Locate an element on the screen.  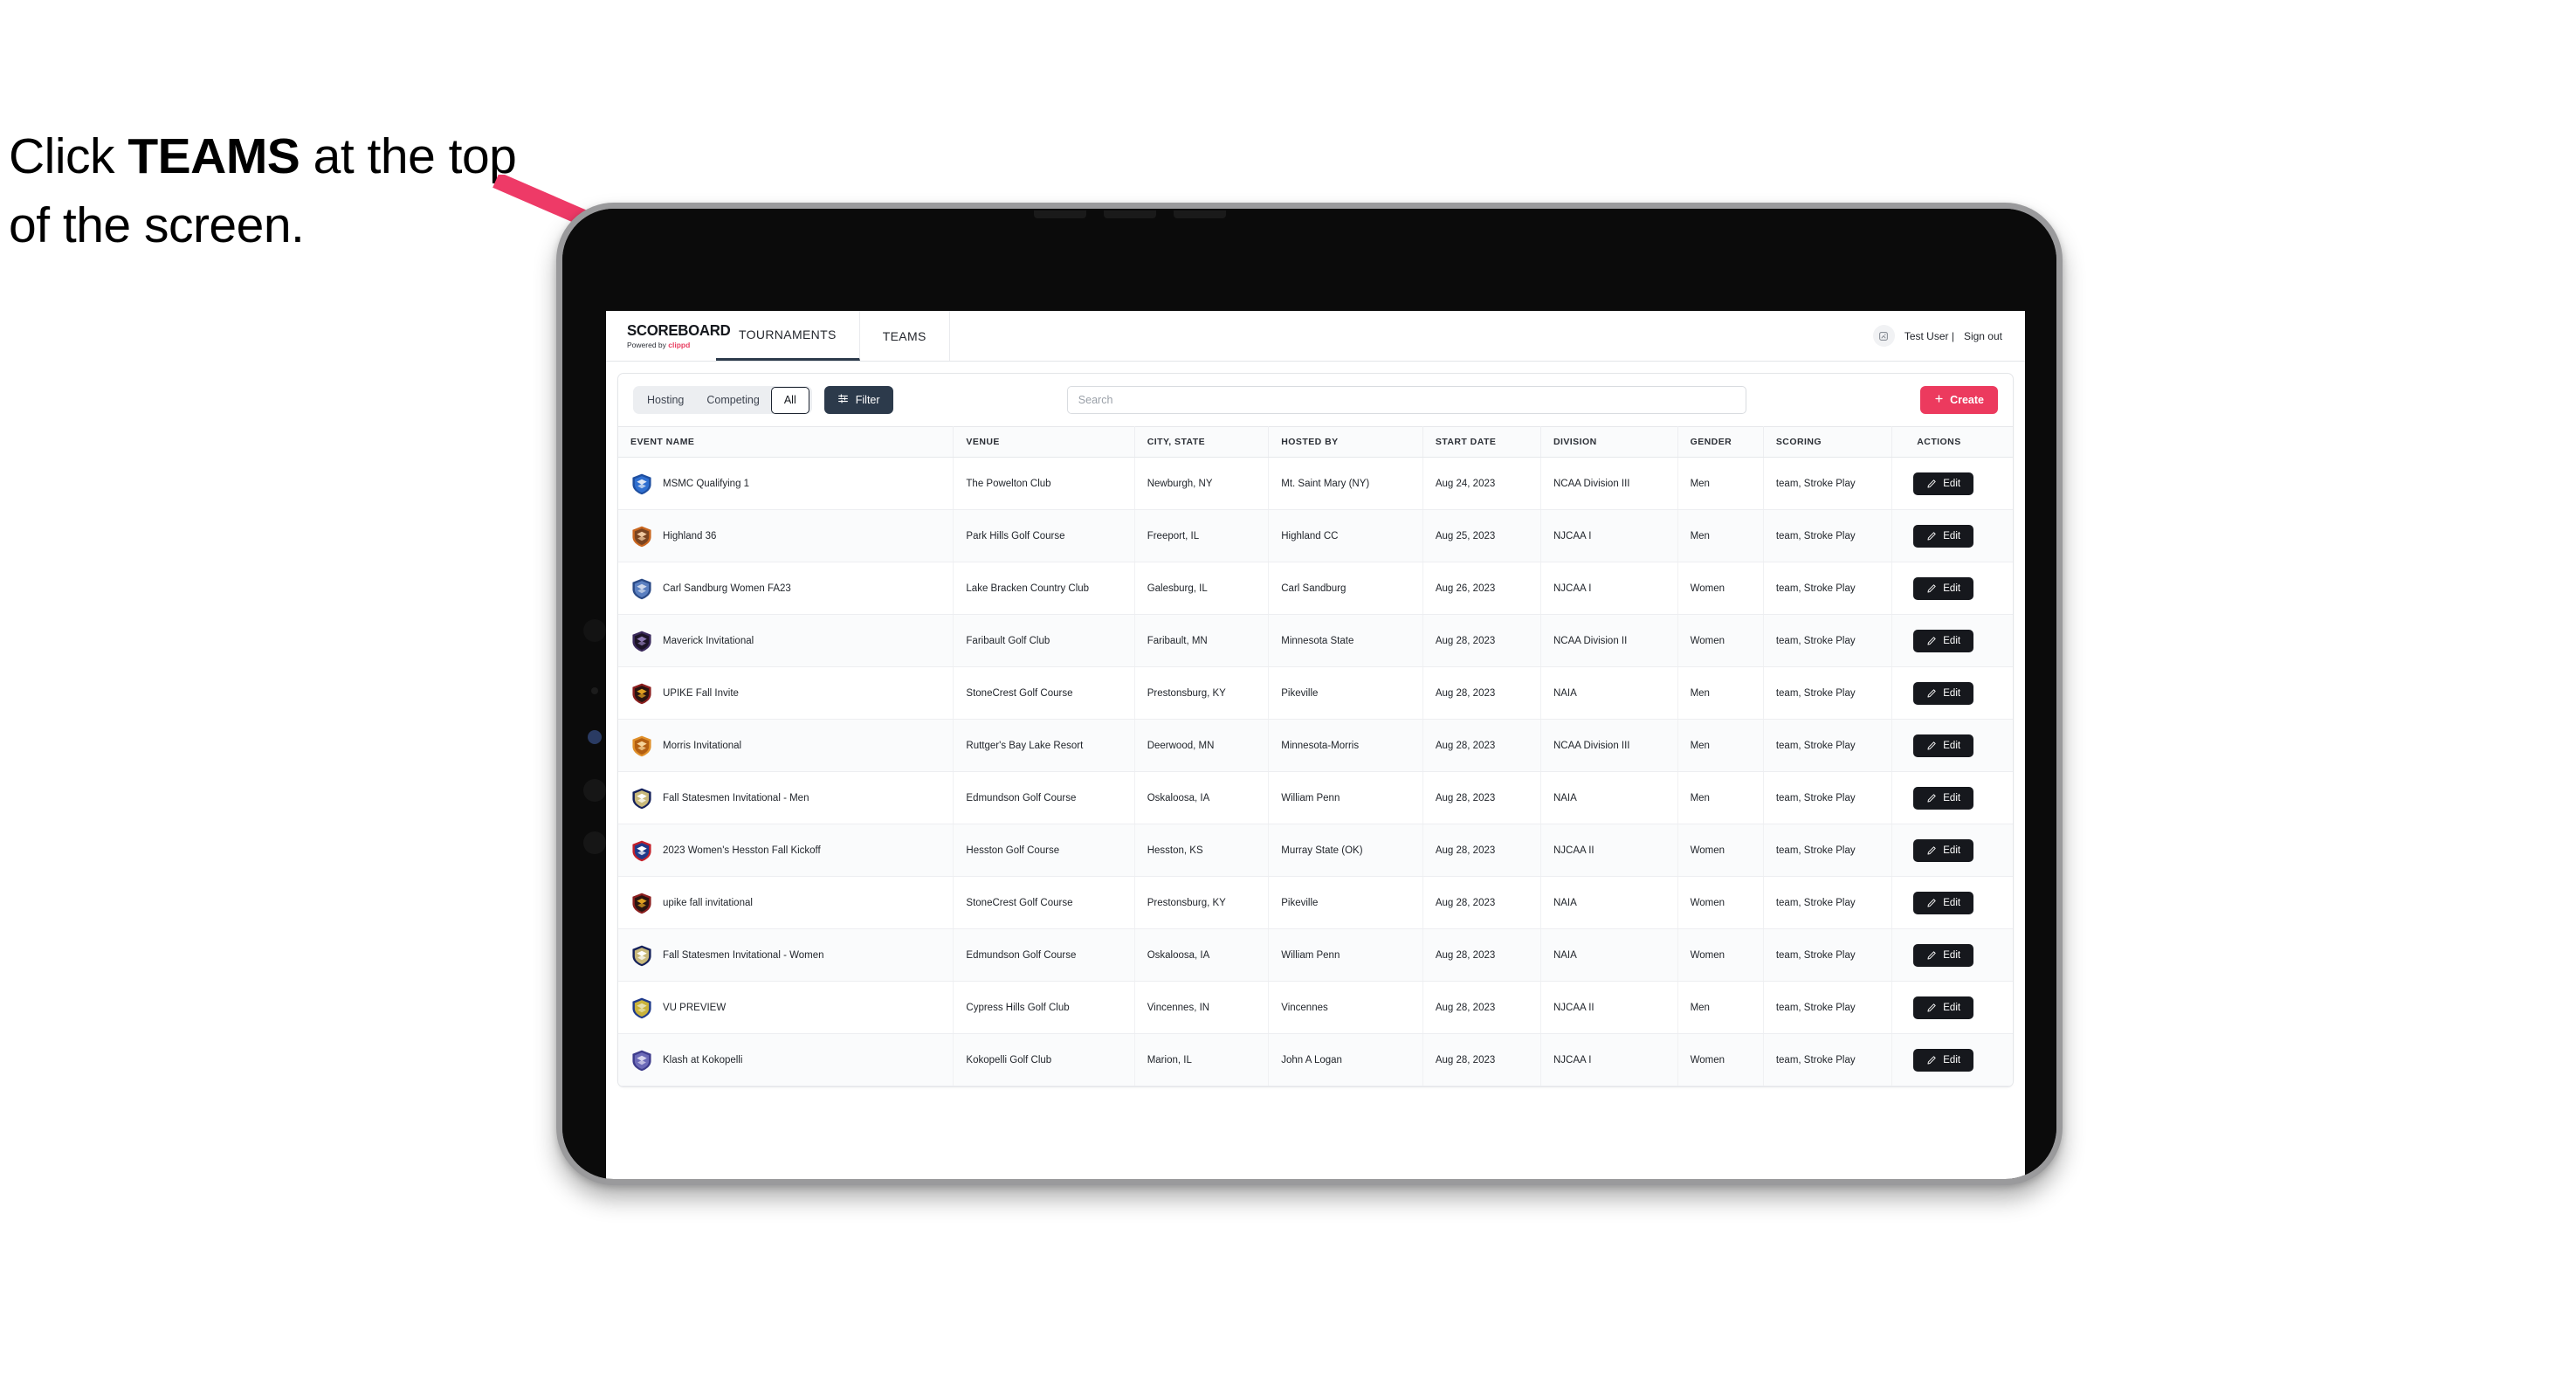
cell-event-name: Fall Statesmen Invitational - Women is located at coordinates (786, 955).